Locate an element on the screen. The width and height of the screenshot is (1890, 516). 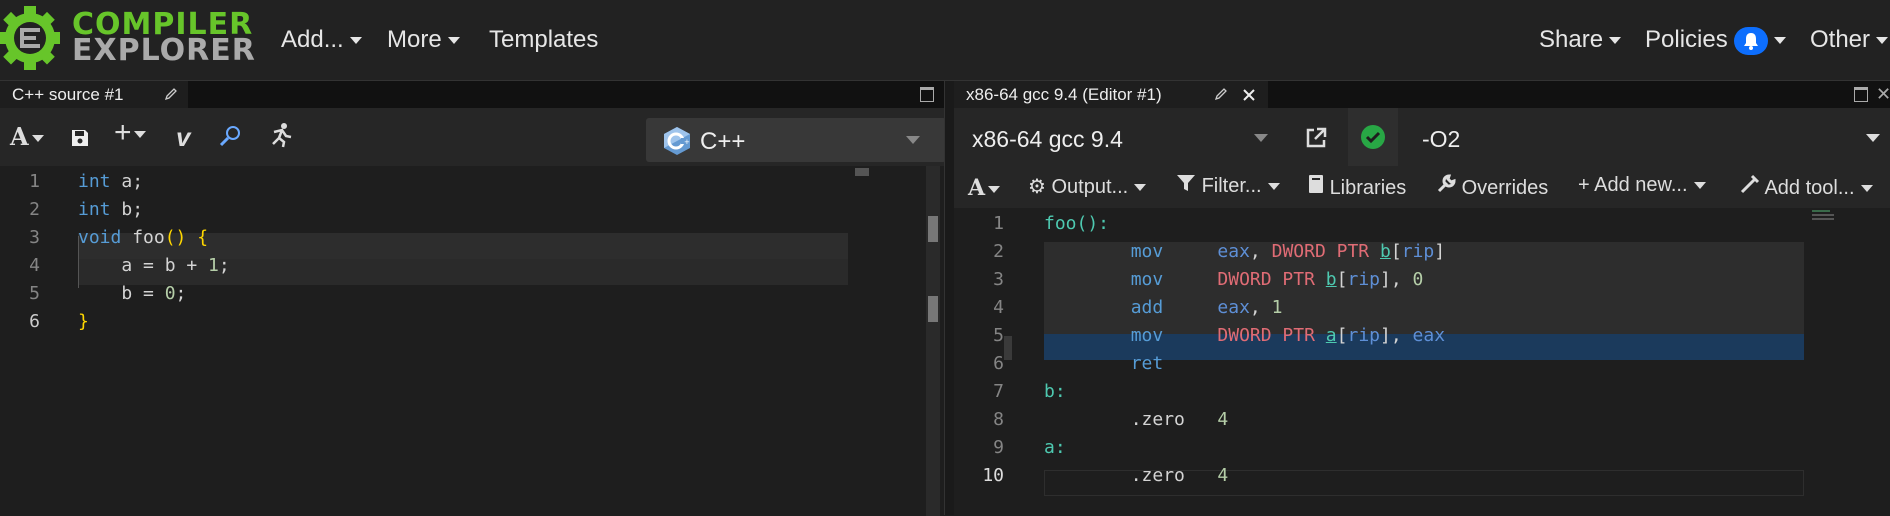
asm-line: b: is located at coordinates (1055, 391).